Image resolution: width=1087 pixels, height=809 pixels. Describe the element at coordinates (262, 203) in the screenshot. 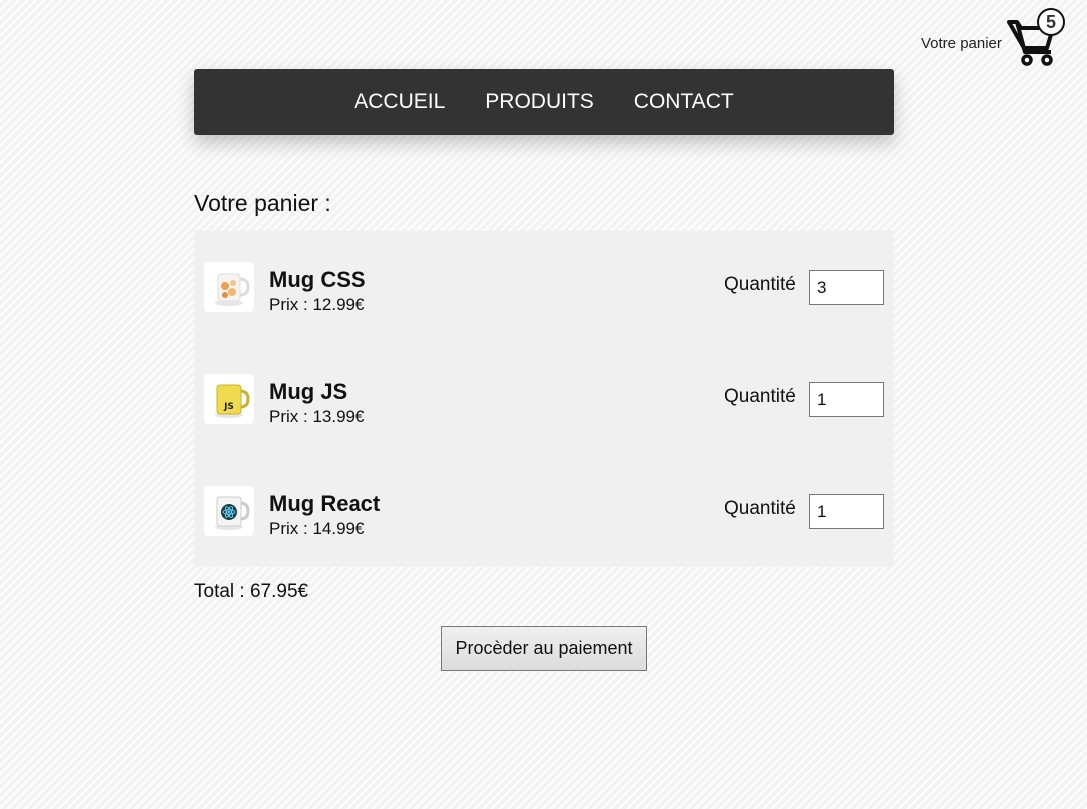

I see `cart-title: Votre panier :` at that location.